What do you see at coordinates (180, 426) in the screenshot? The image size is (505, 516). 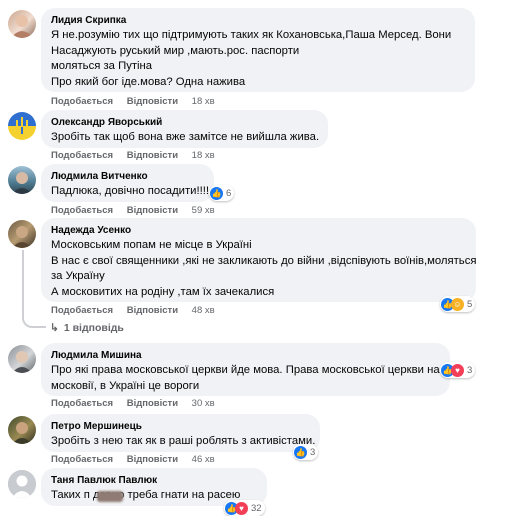 I see `comment-author: Петро Мершинець` at bounding box center [180, 426].